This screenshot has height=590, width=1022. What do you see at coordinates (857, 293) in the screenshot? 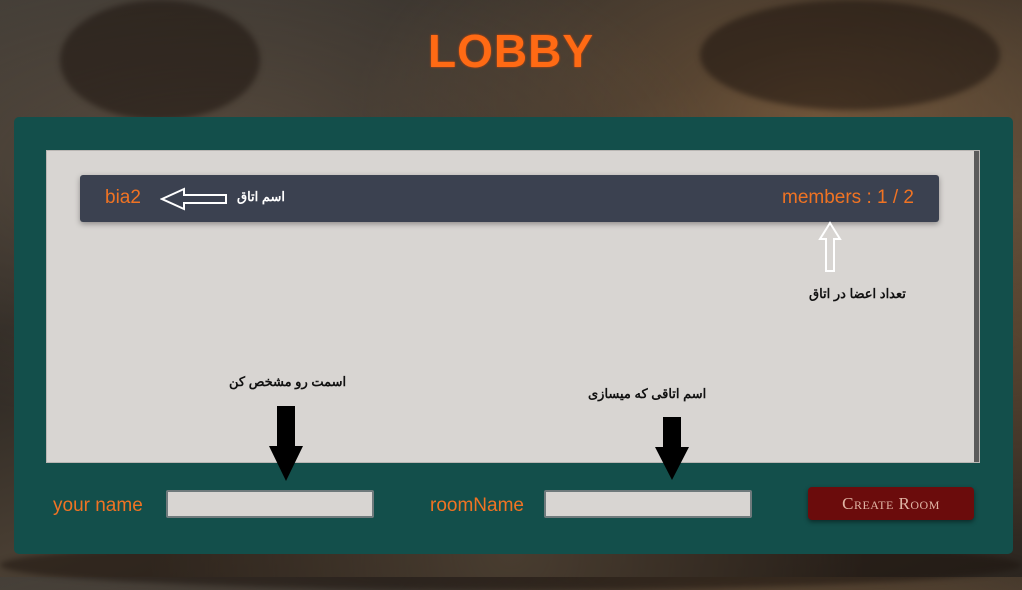
I see `members-annotation: تعداد اعضا در اتاق` at bounding box center [857, 293].